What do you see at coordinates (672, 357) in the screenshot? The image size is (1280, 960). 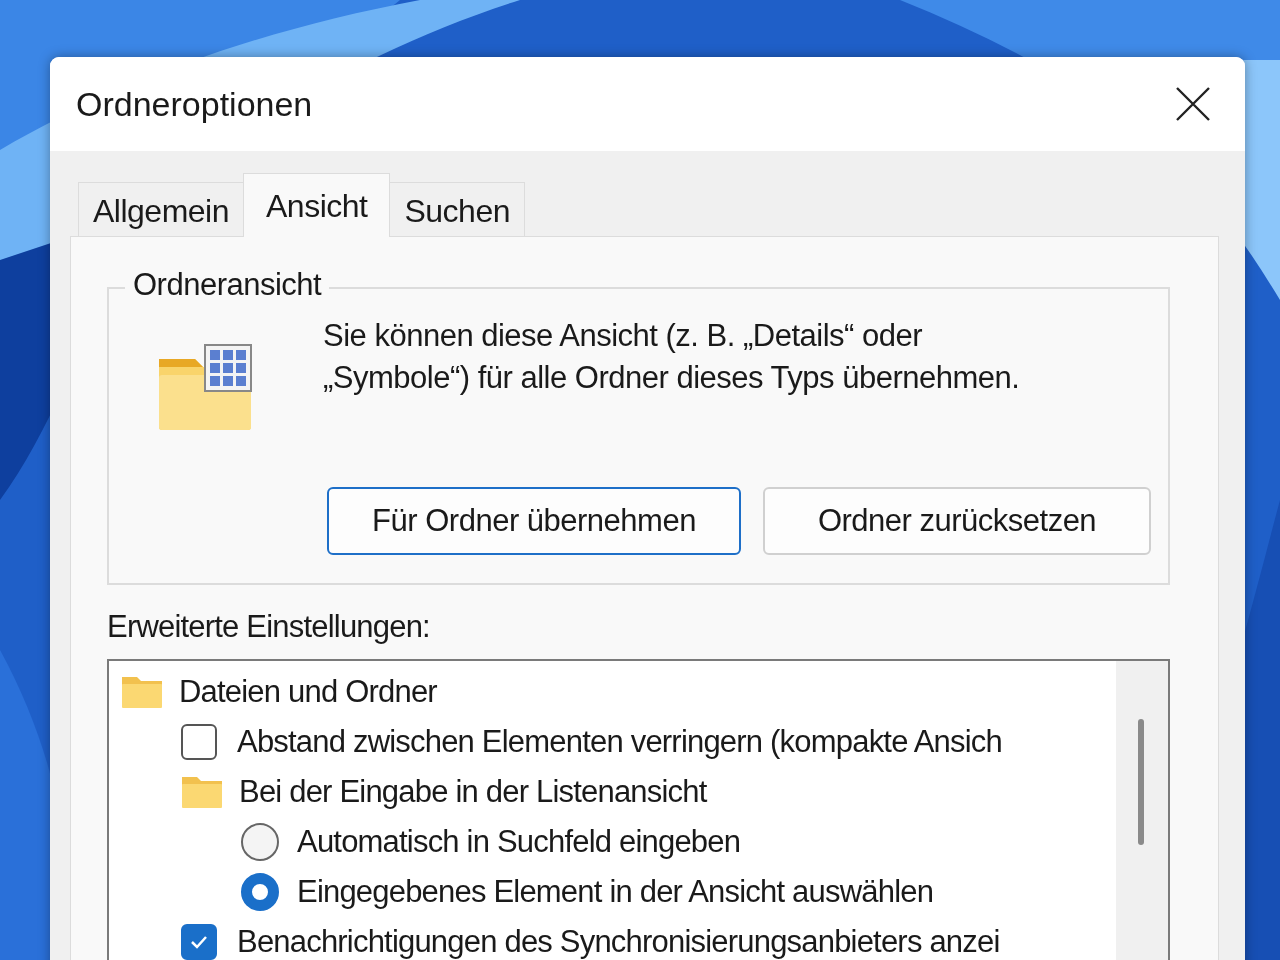 I see `description-text: Sie können diese Ansicht (z. B. „Details“ oder „Symbole“) für alle Ordner dieses Typs übernehmen.` at bounding box center [672, 357].